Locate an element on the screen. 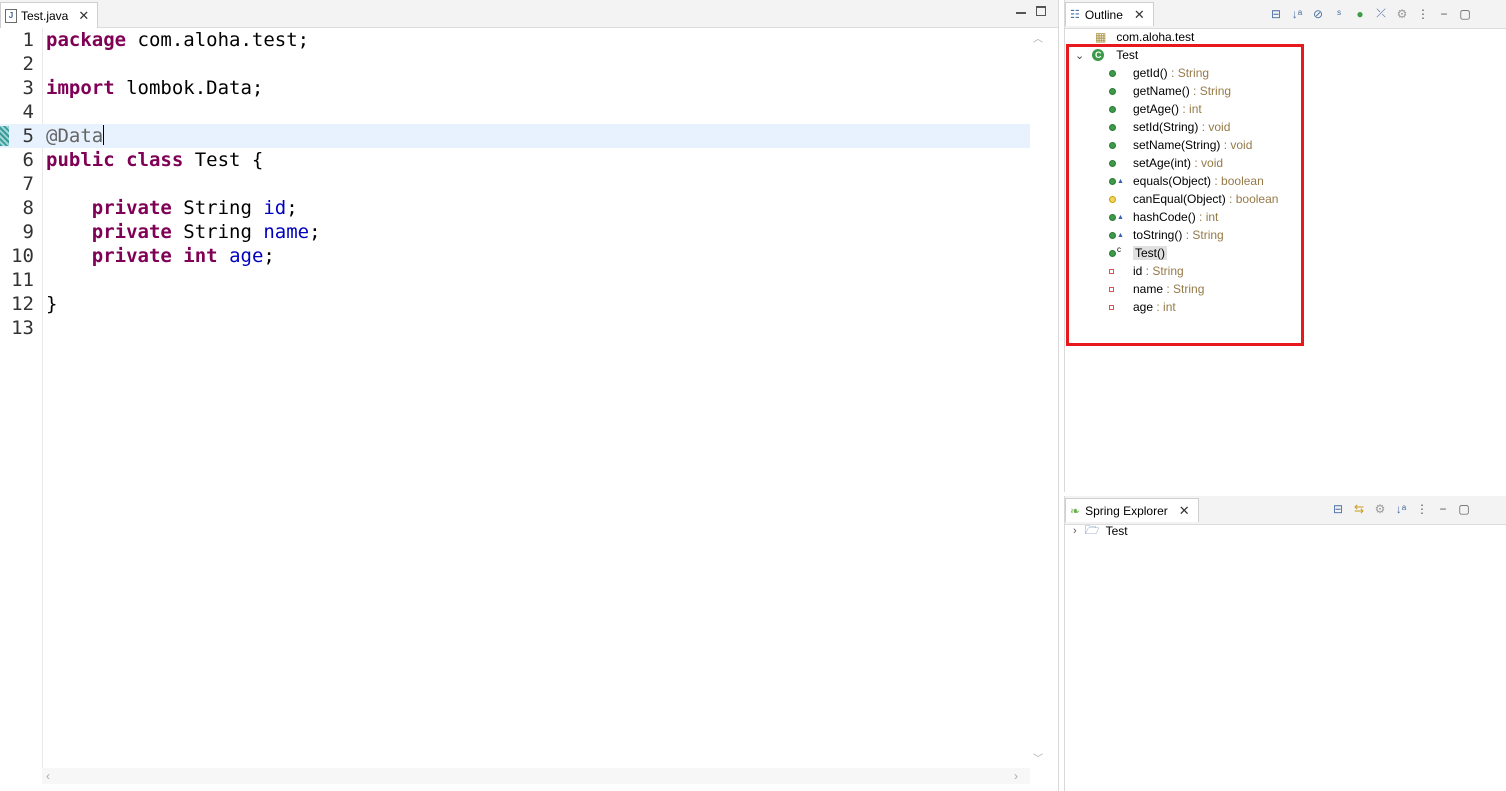 This screenshot has height=791, width=1506. spring-tree-item: › 🗁 Test is located at coordinates (1100, 531).